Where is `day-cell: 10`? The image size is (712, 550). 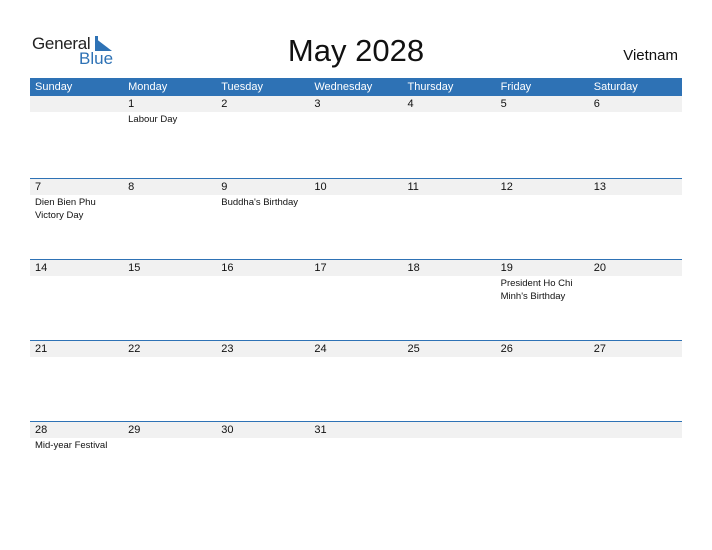 day-cell: 10 is located at coordinates (355, 200).